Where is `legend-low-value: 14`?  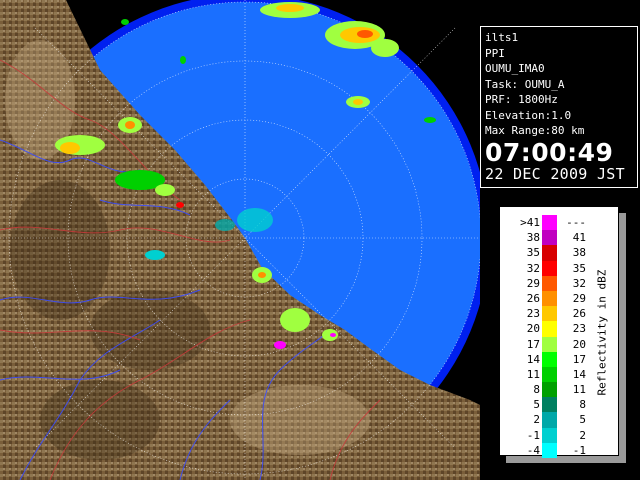 legend-low-value: 14 is located at coordinates (533, 359).